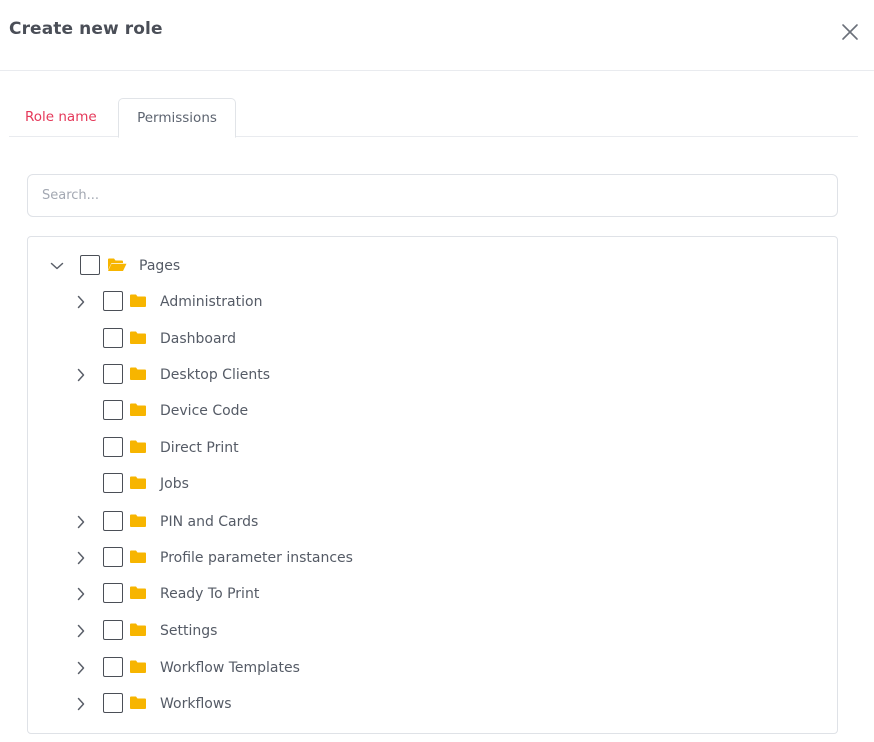  What do you see at coordinates (198, 339) in the screenshot?
I see `tree-node-label: Dashboard` at bounding box center [198, 339].